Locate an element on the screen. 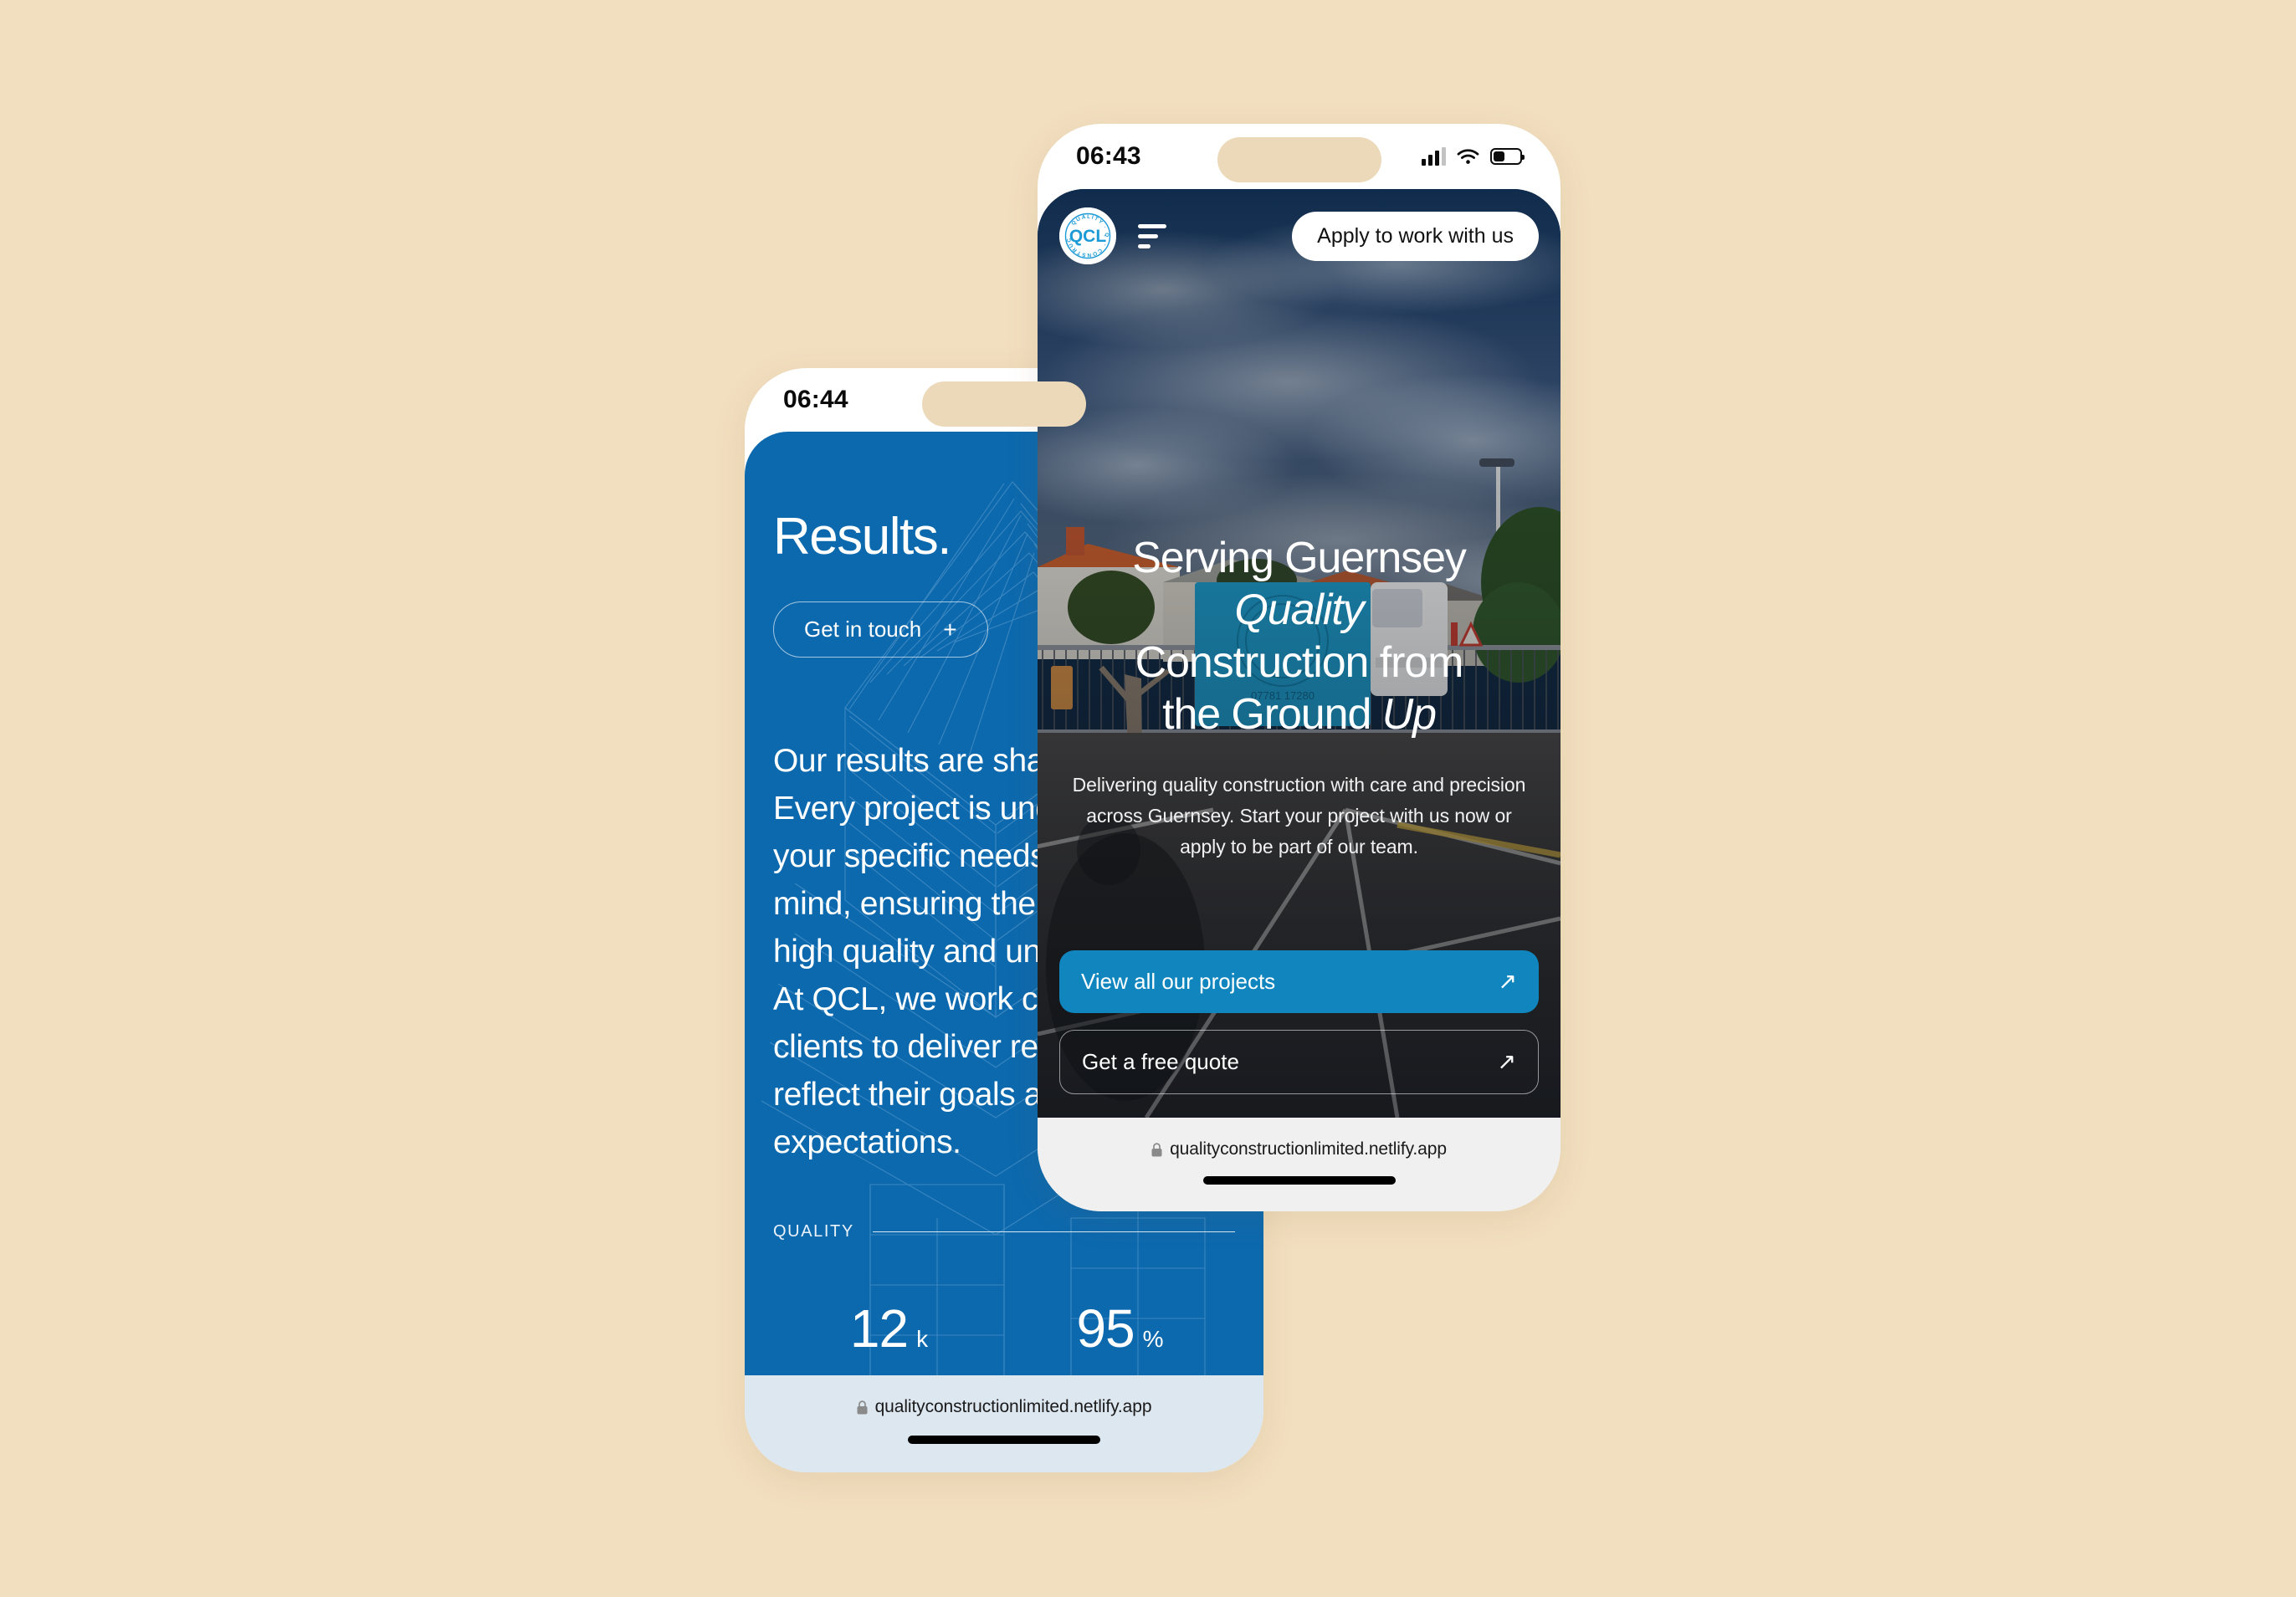 This screenshot has height=1597, width=2296. stat-value-group: 95 % is located at coordinates (1120, 1328).